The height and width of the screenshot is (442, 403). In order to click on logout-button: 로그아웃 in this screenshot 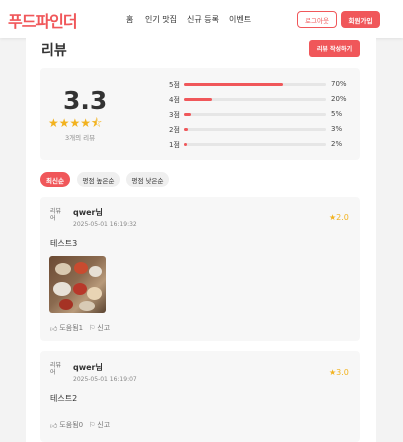, I will do `click(317, 19)`.